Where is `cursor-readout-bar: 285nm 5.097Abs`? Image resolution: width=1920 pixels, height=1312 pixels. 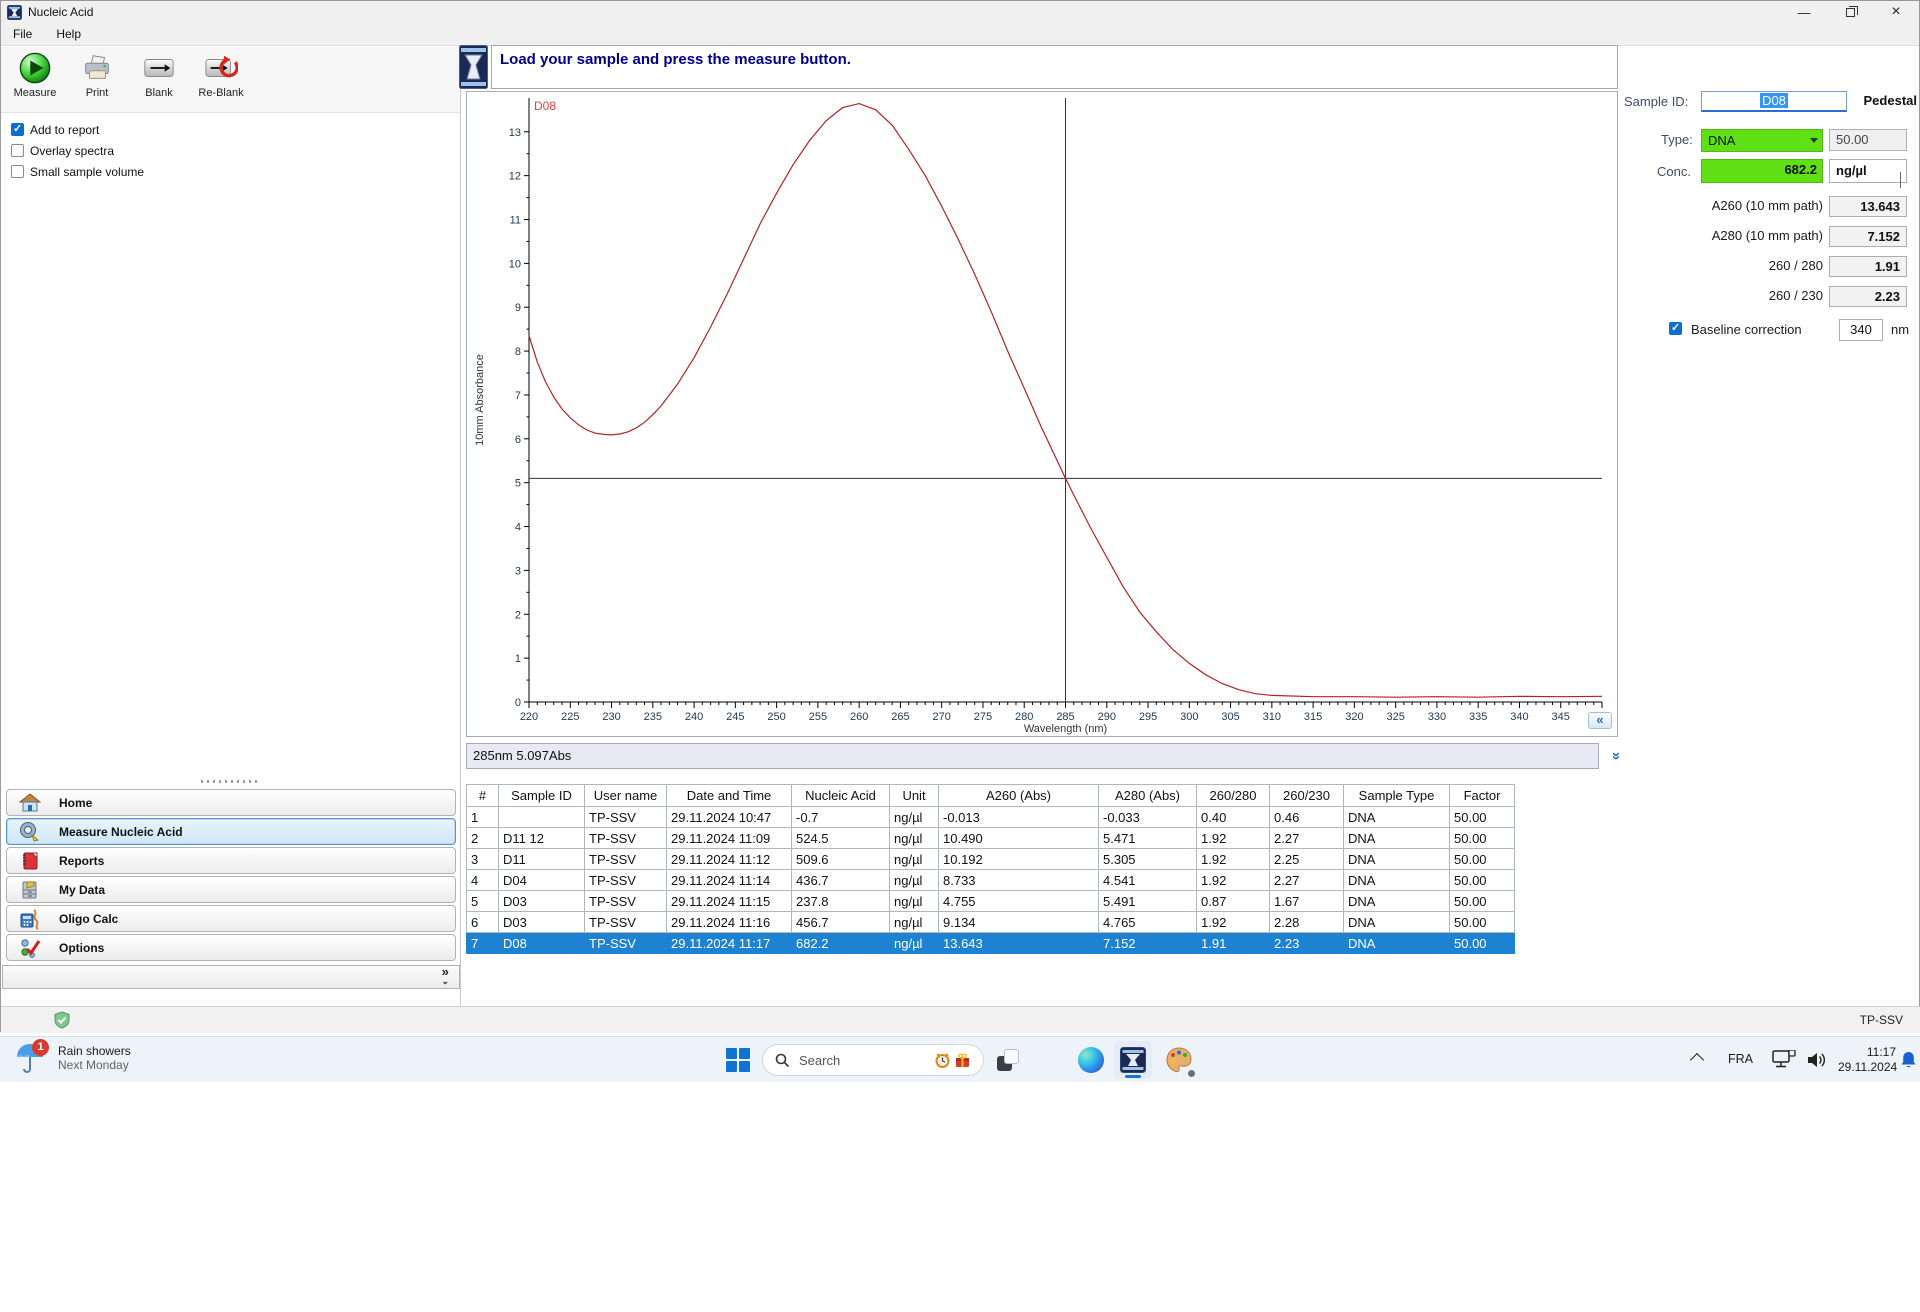
cursor-readout-bar: 285nm 5.097Abs is located at coordinates (1032, 756).